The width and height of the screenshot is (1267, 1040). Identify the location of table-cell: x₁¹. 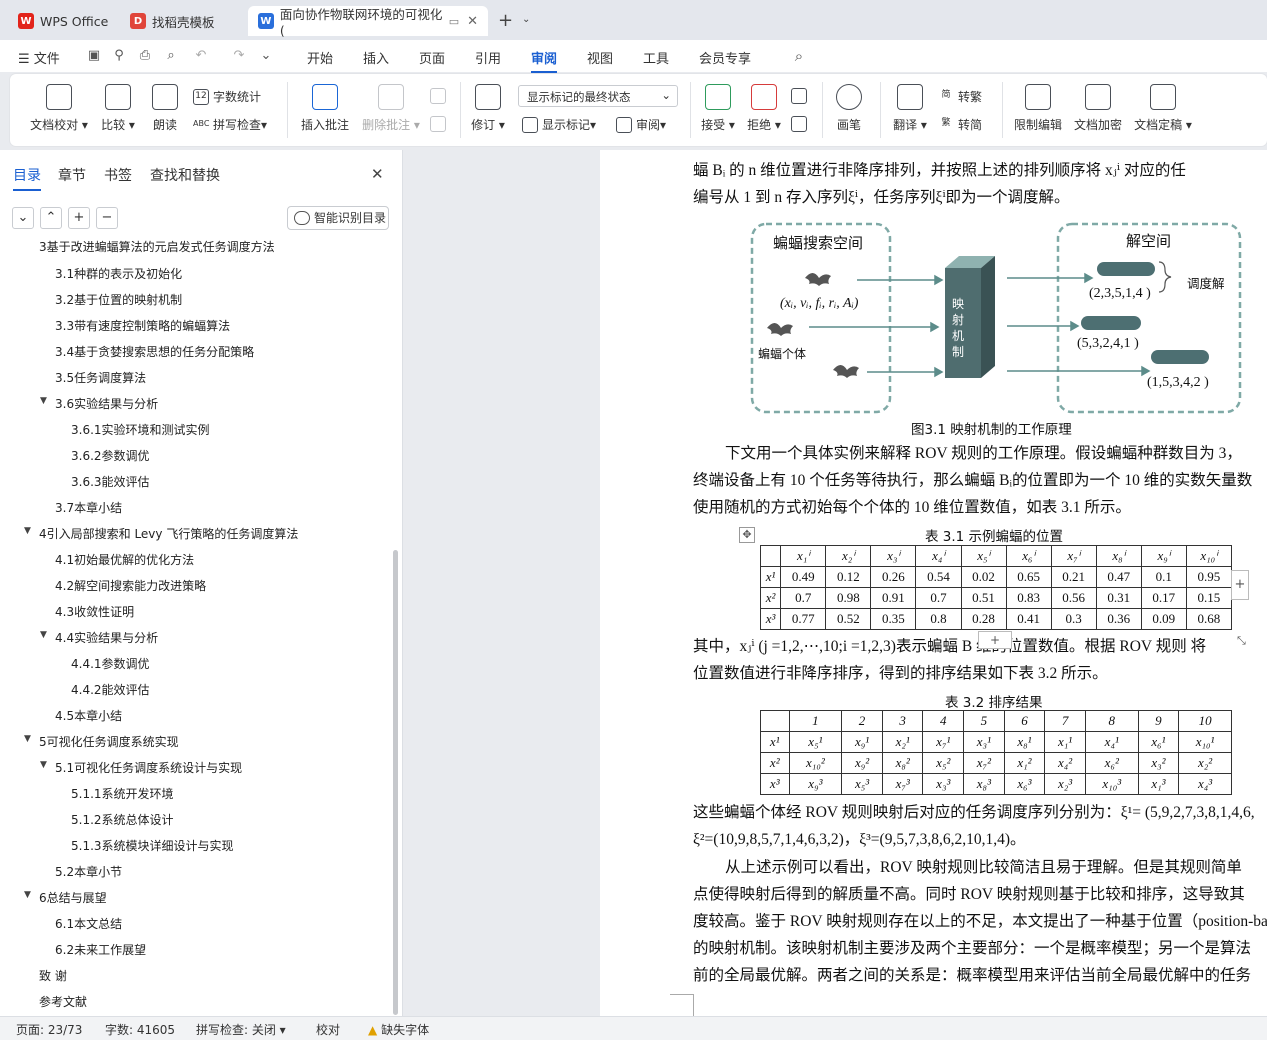
(1065, 742).